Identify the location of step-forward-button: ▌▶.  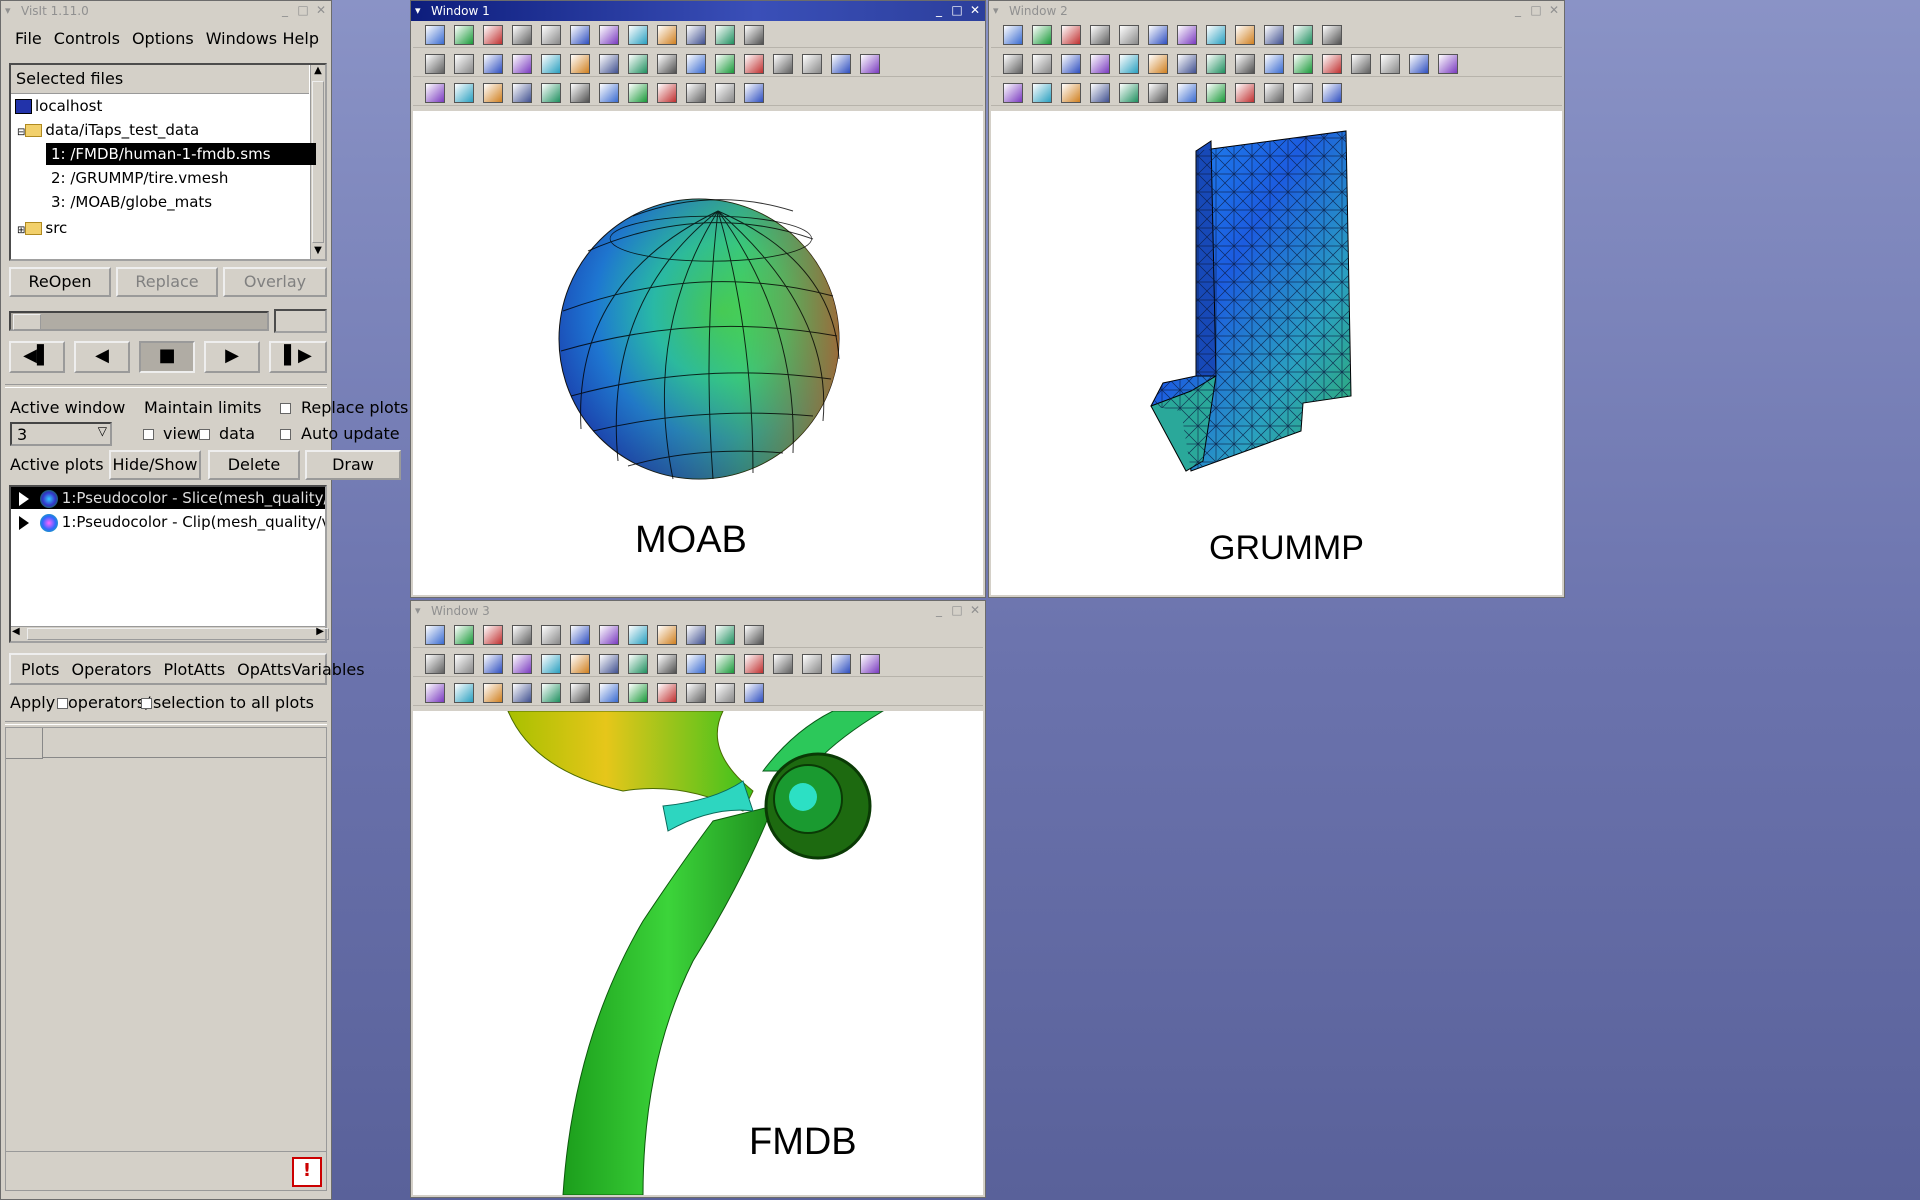
(298, 357).